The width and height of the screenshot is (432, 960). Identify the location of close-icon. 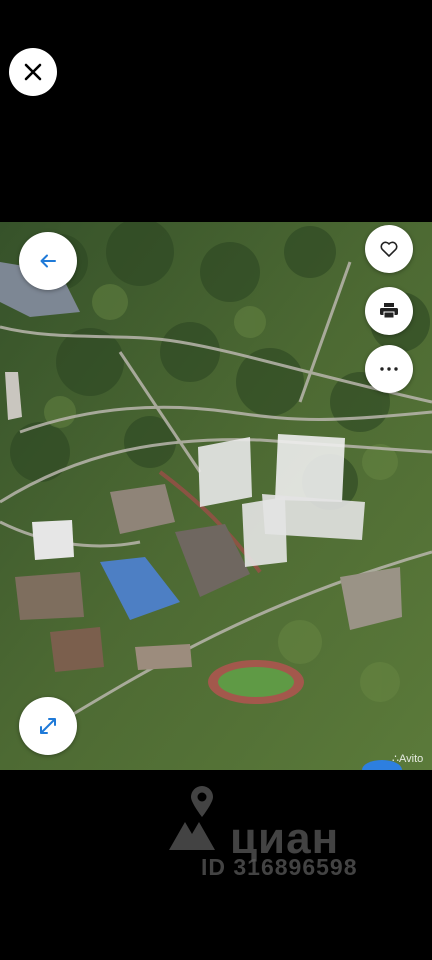
(33, 72).